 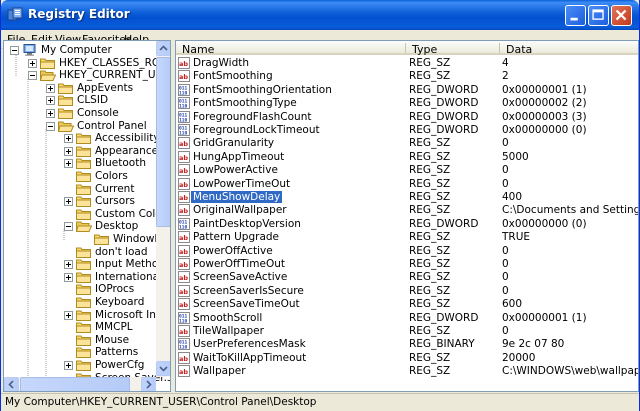 I want to click on value-name: LowPowerActive, so click(x=235, y=170).